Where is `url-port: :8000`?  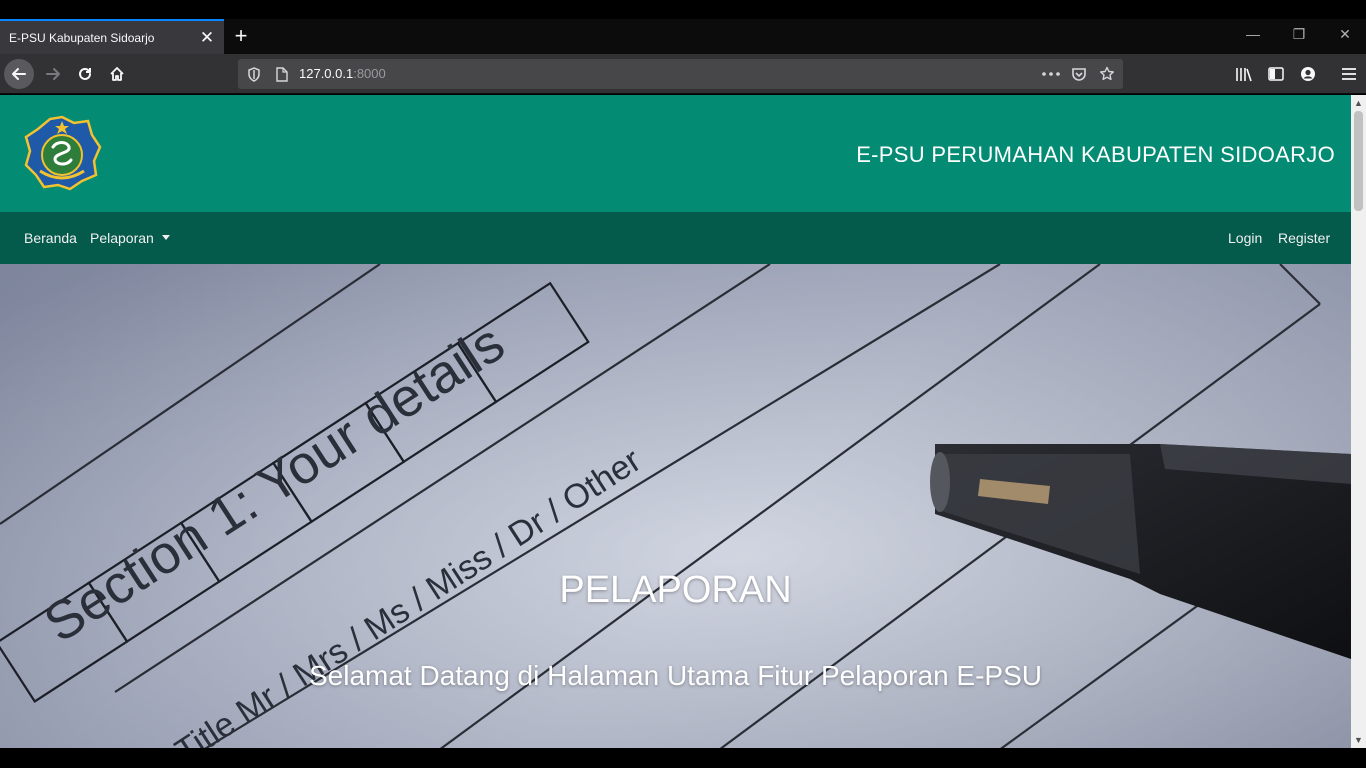 url-port: :8000 is located at coordinates (369, 73).